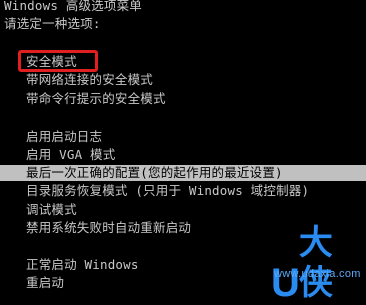 The width and height of the screenshot is (366, 305). What do you see at coordinates (64, 137) in the screenshot?
I see `option-boot-logging: 启用启动日志` at bounding box center [64, 137].